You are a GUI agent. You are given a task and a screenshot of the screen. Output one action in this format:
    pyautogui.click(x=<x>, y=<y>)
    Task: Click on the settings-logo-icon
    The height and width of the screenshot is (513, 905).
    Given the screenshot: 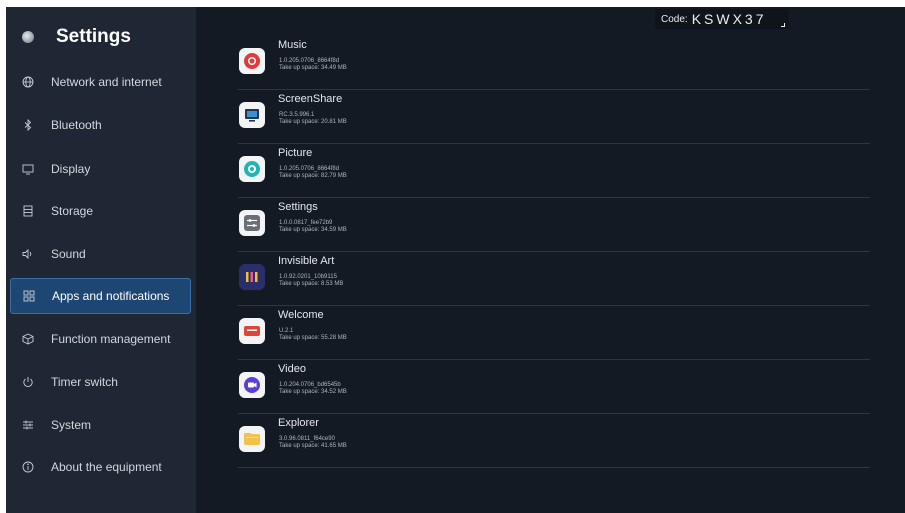 What is the action you would take?
    pyautogui.click(x=28, y=37)
    